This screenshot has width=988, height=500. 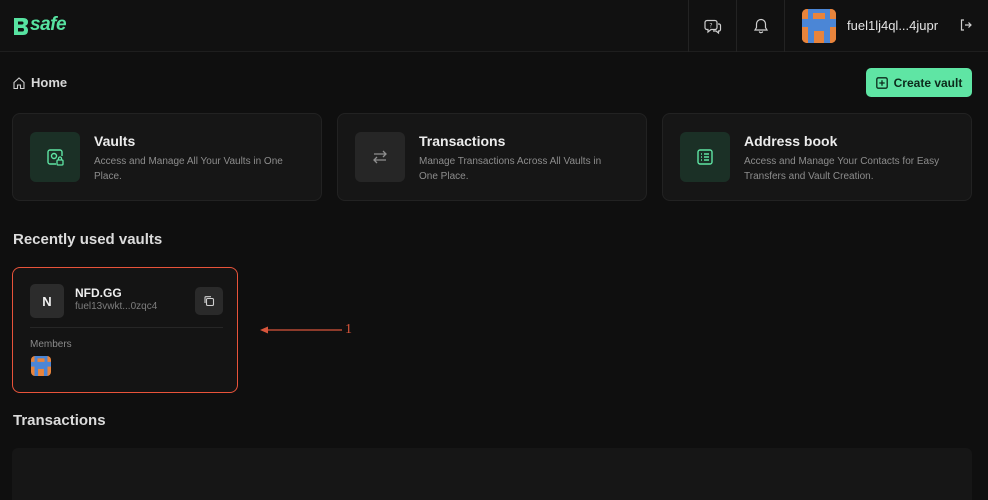 What do you see at coordinates (41, 366) in the screenshot?
I see `member-avatar` at bounding box center [41, 366].